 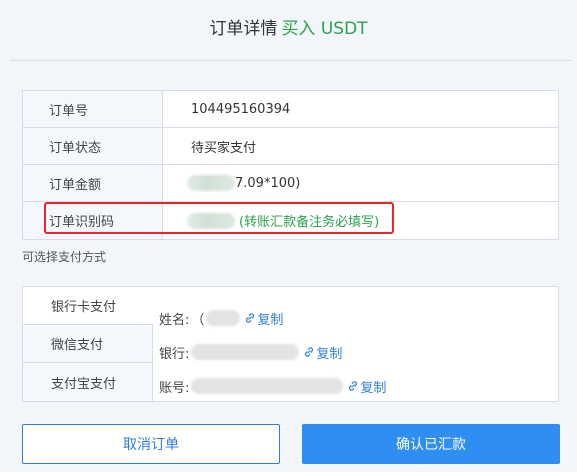 I want to click on copy-bank-link: 复制, so click(x=322, y=352).